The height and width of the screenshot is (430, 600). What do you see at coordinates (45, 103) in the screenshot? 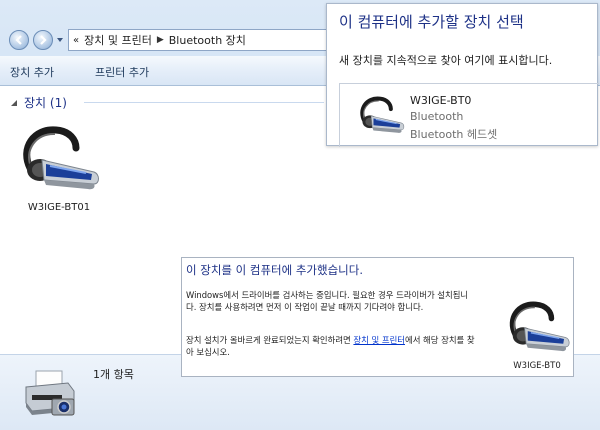
I see `group-title: 장치 (1)` at bounding box center [45, 103].